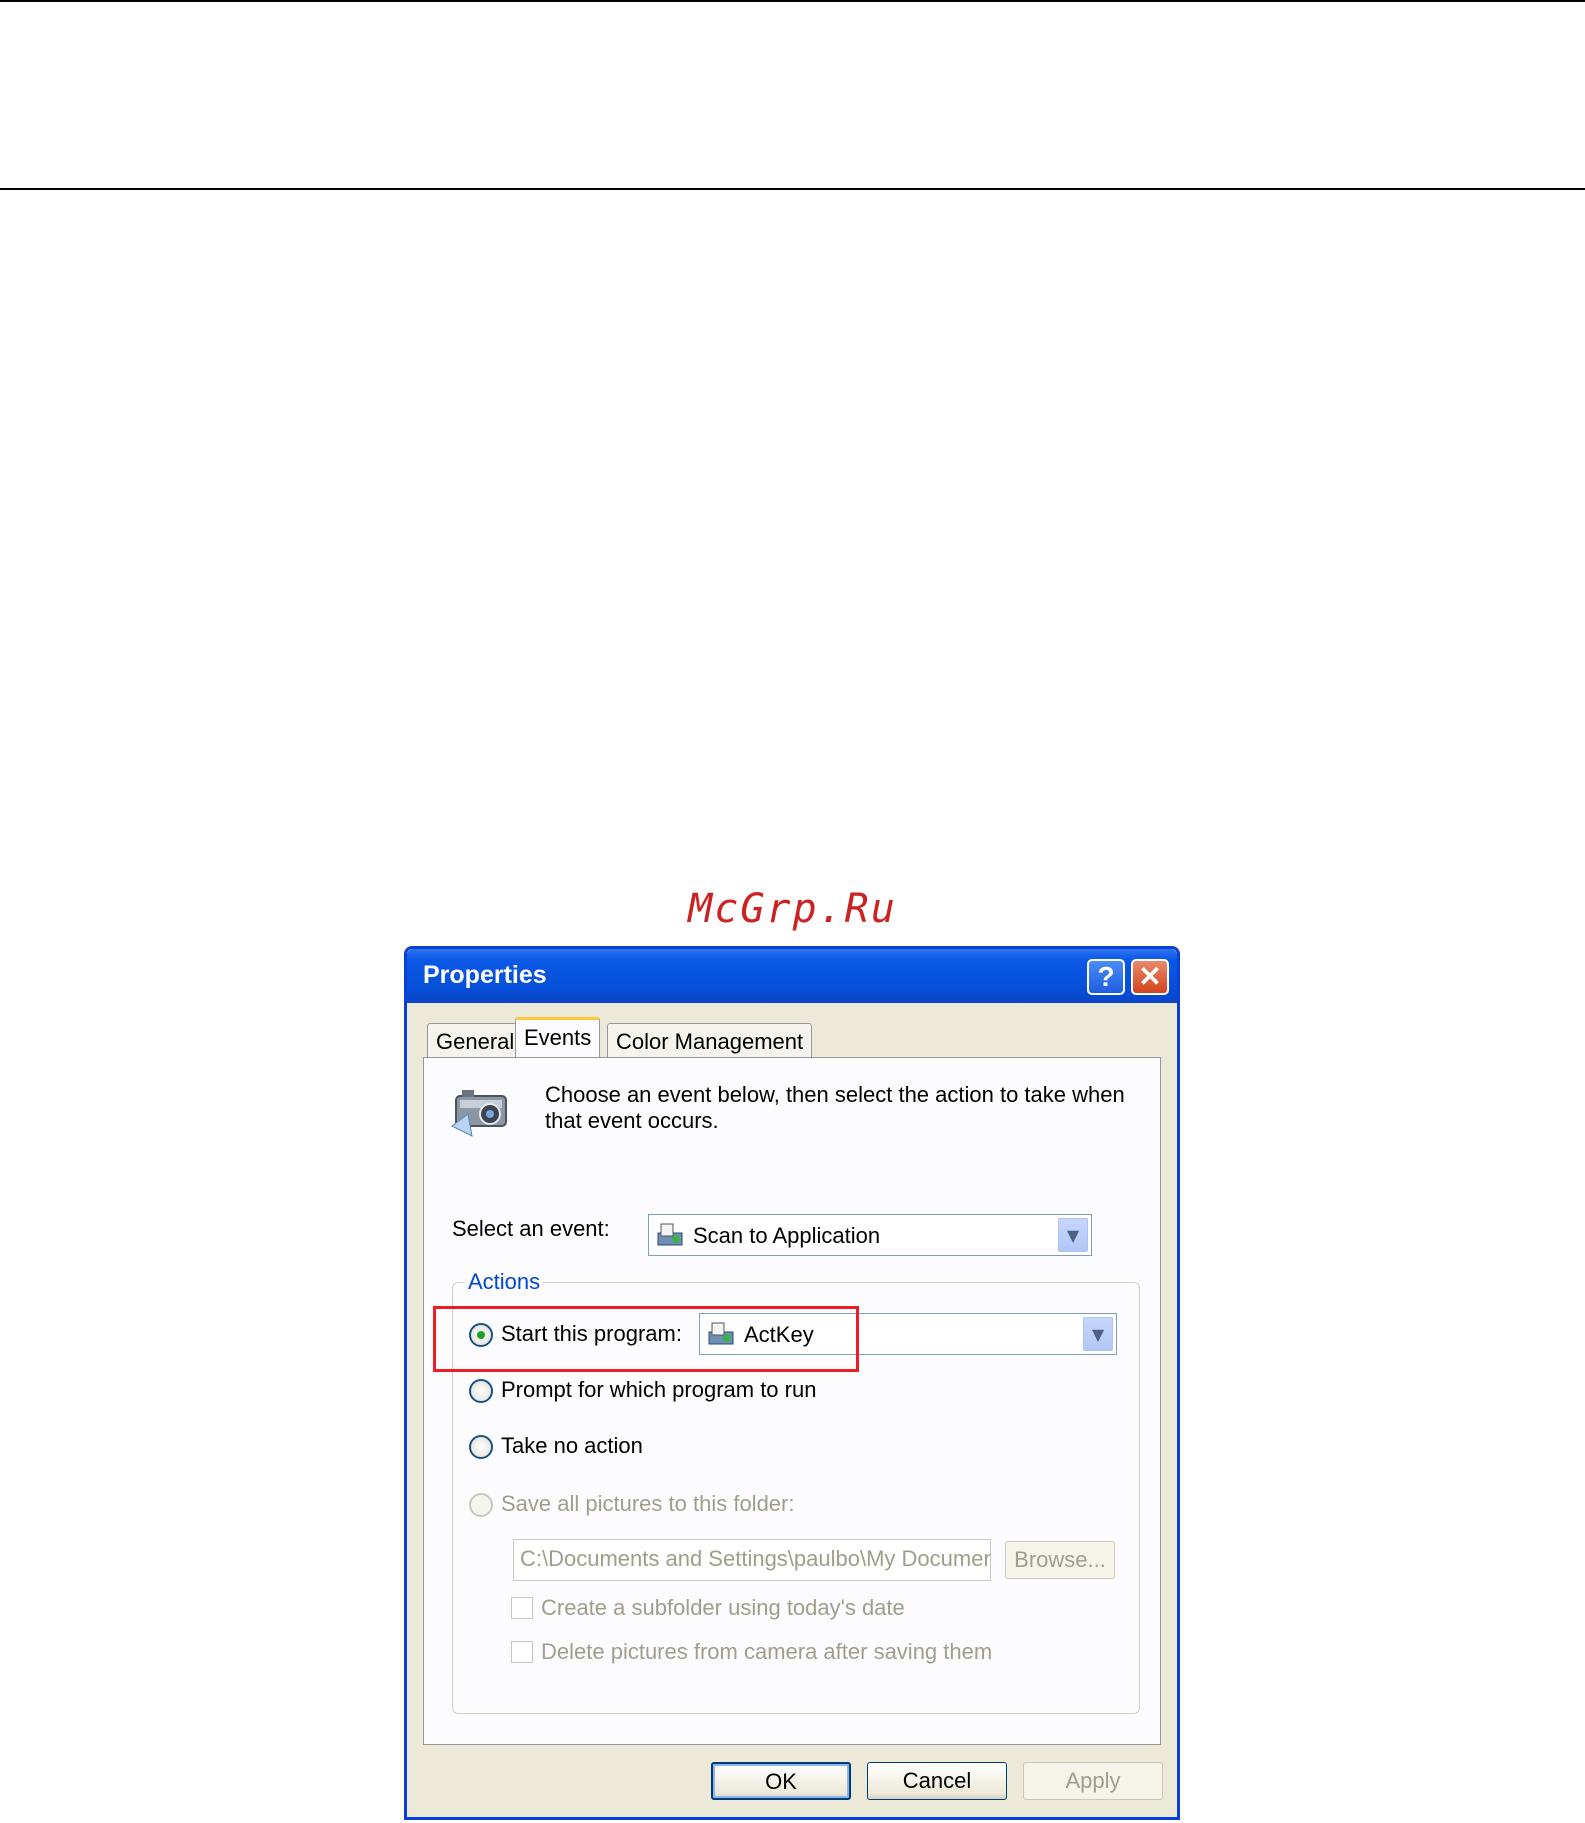 The width and height of the screenshot is (1585, 1823). What do you see at coordinates (723, 1607) in the screenshot?
I see `subfolder-label: Create a subfolder using today's date` at bounding box center [723, 1607].